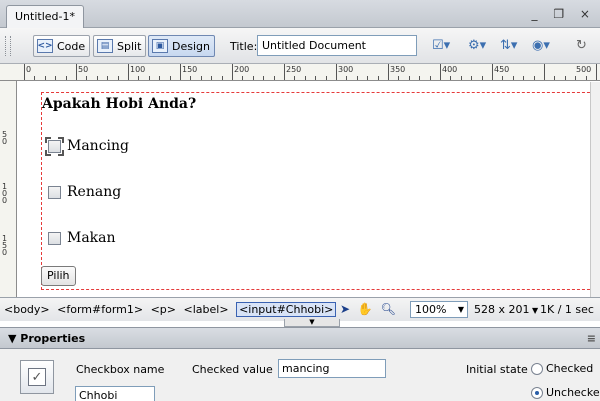  What do you see at coordinates (541, 45) in the screenshot?
I see `preview-browser-icon: ◉▾` at bounding box center [541, 45].